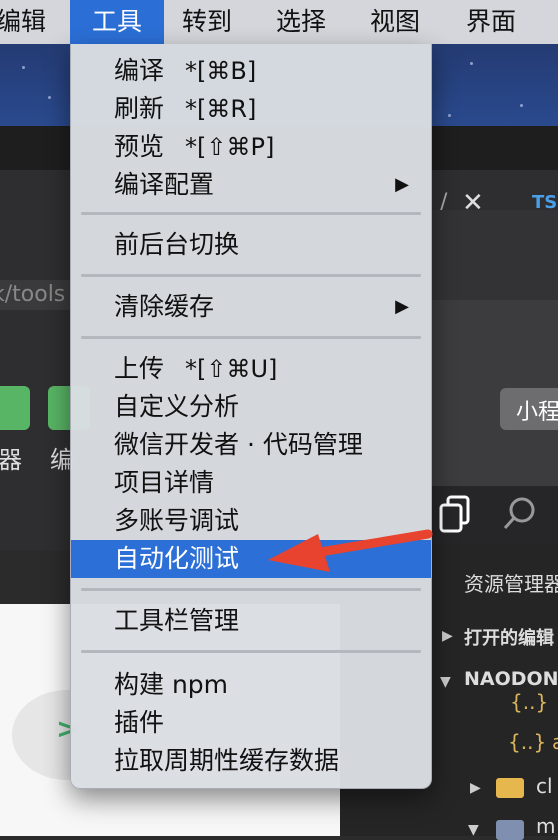 This screenshot has height=840, width=558. What do you see at coordinates (227, 760) in the screenshot?
I see `menu-item-label: 拉取周期性缓存数据` at bounding box center [227, 760].